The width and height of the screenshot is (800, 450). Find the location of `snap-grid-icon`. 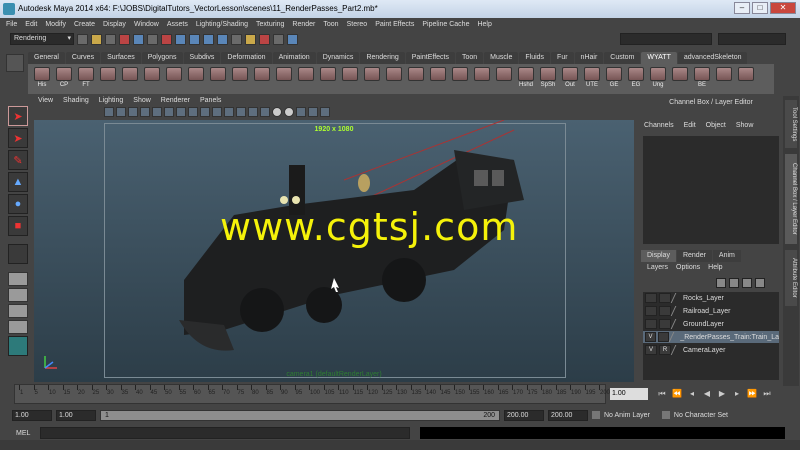

snap-grid-icon is located at coordinates (180, 39).